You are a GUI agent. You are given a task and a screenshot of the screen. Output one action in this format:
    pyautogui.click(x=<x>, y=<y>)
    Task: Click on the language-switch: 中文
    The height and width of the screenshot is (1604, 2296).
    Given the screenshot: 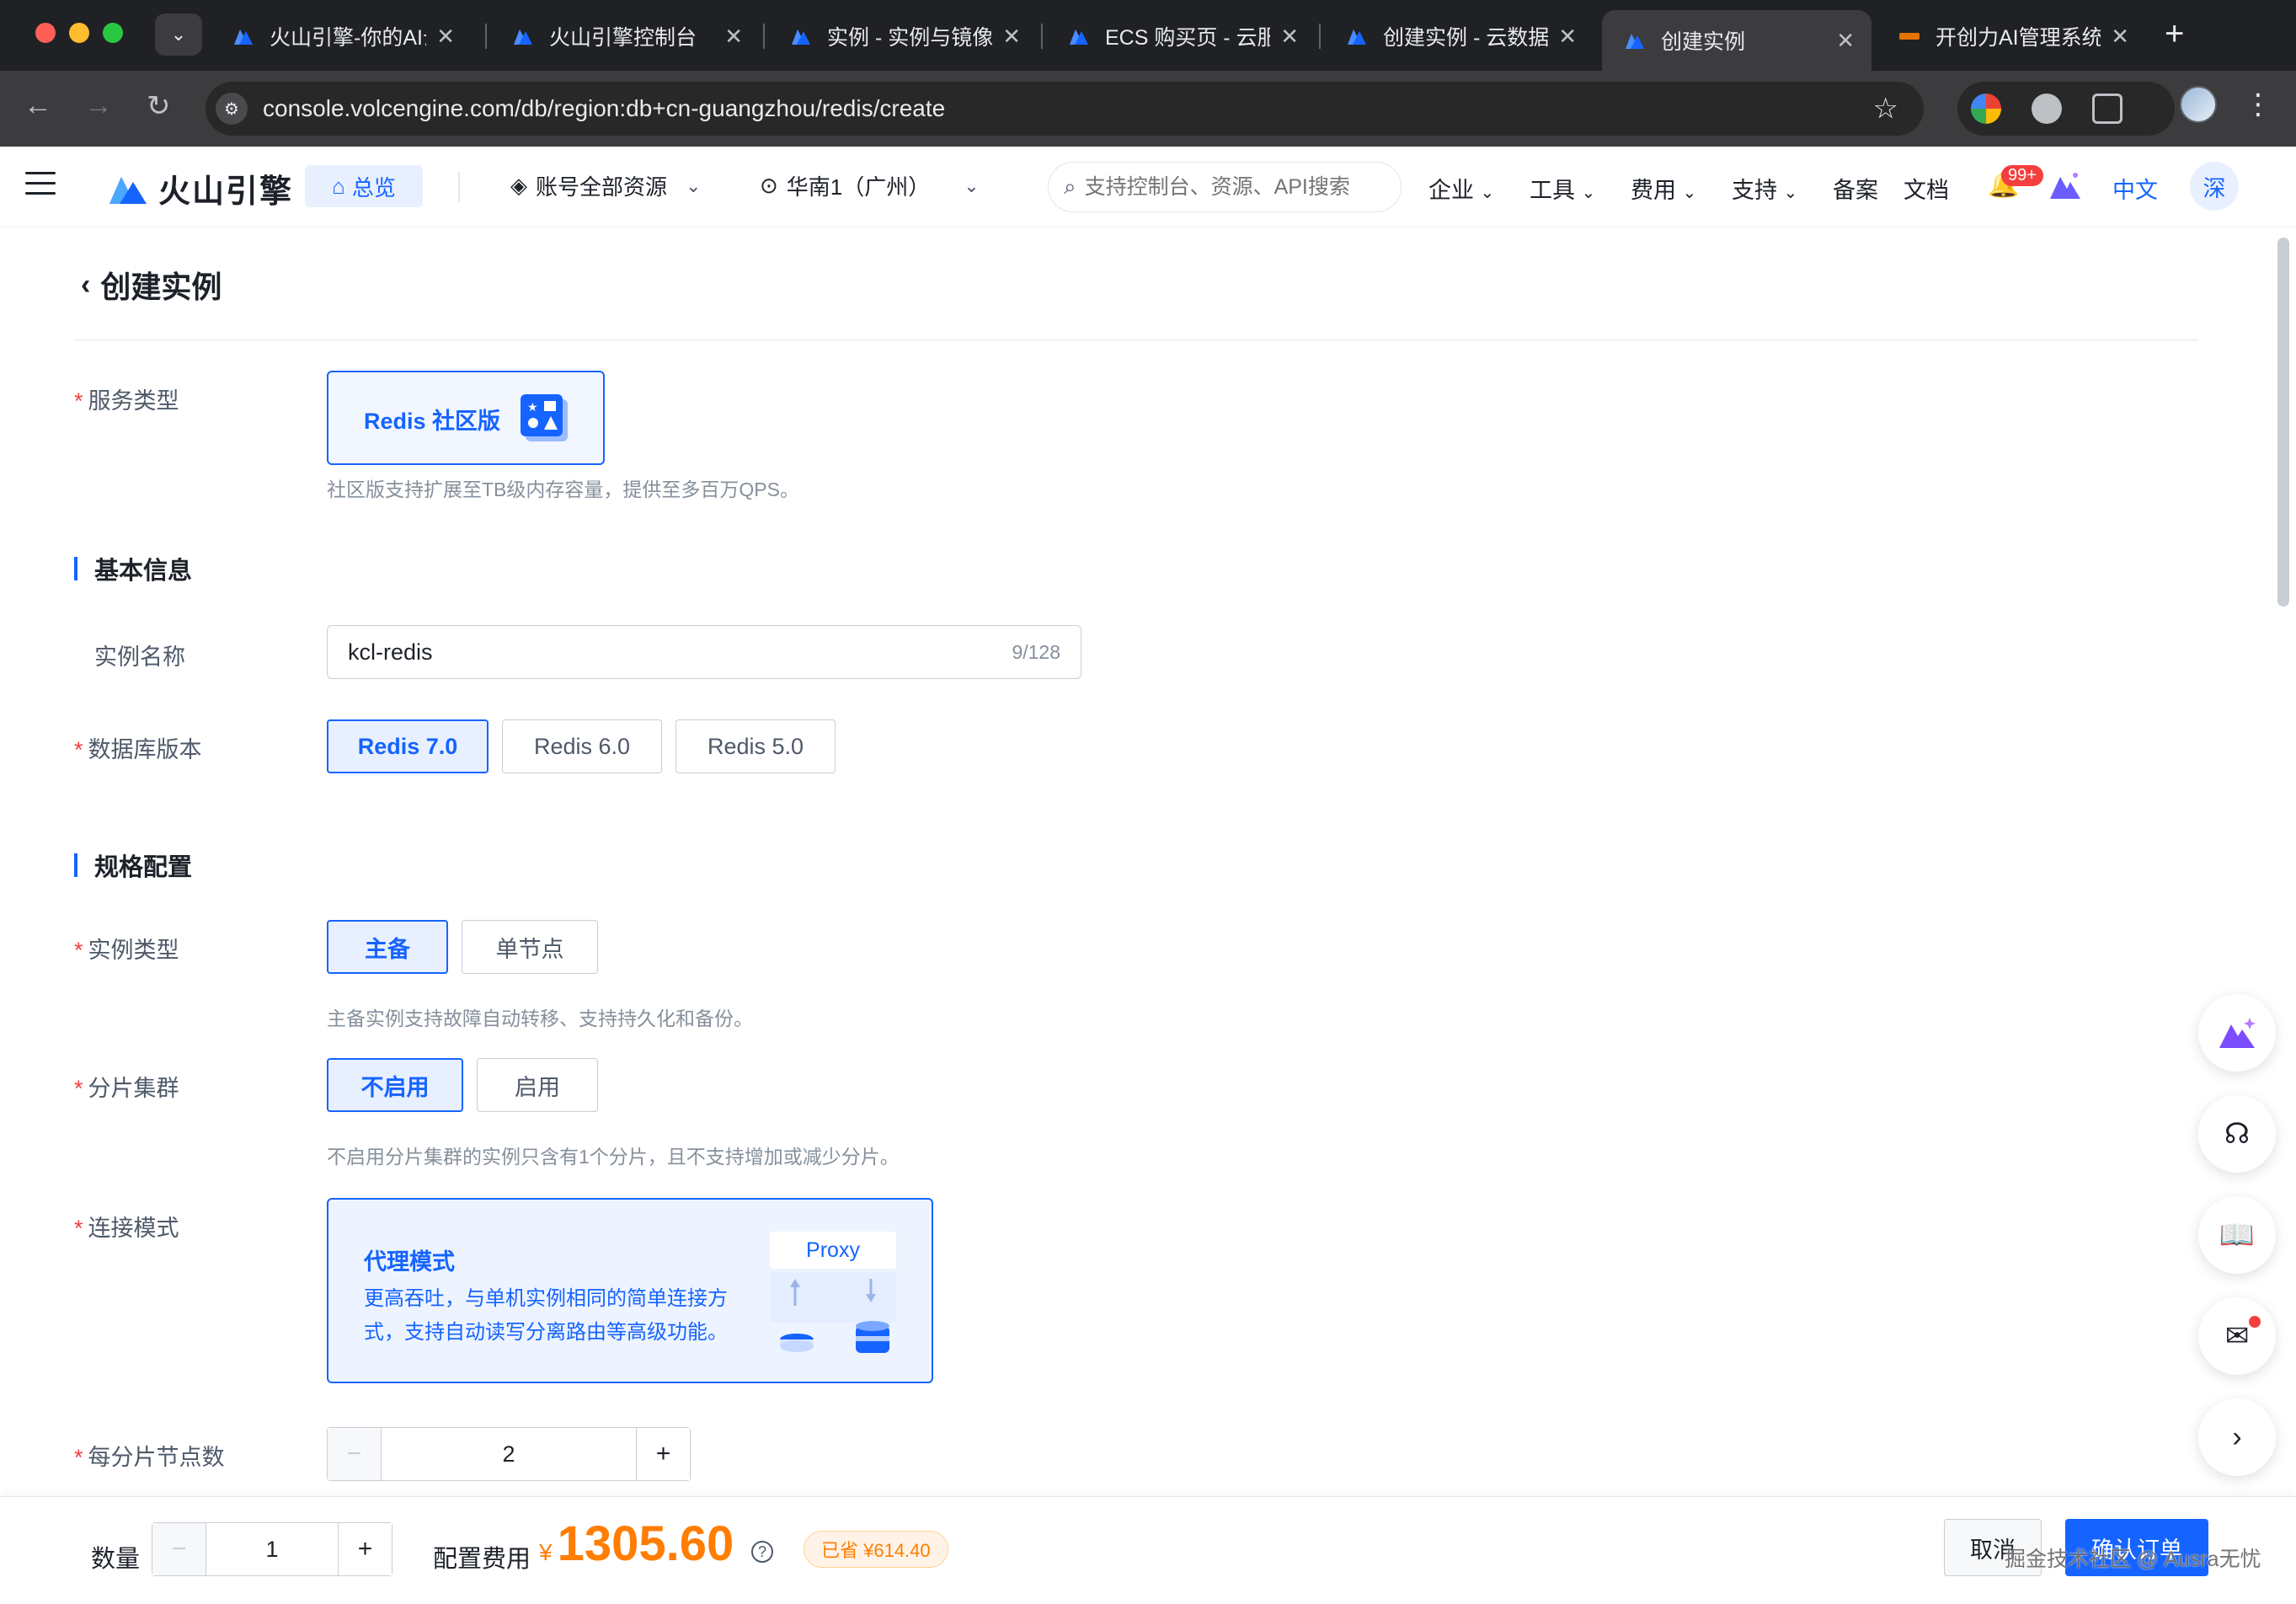 What is the action you would take?
    pyautogui.click(x=2135, y=188)
    